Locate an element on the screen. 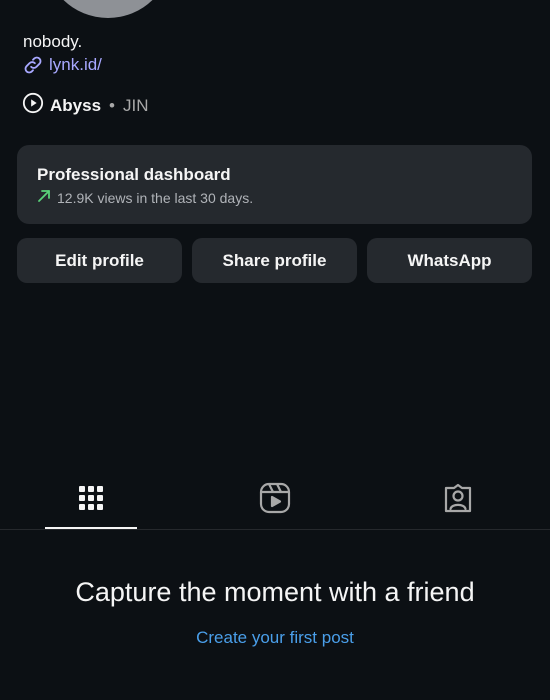  music-artist: JIN is located at coordinates (135, 105).